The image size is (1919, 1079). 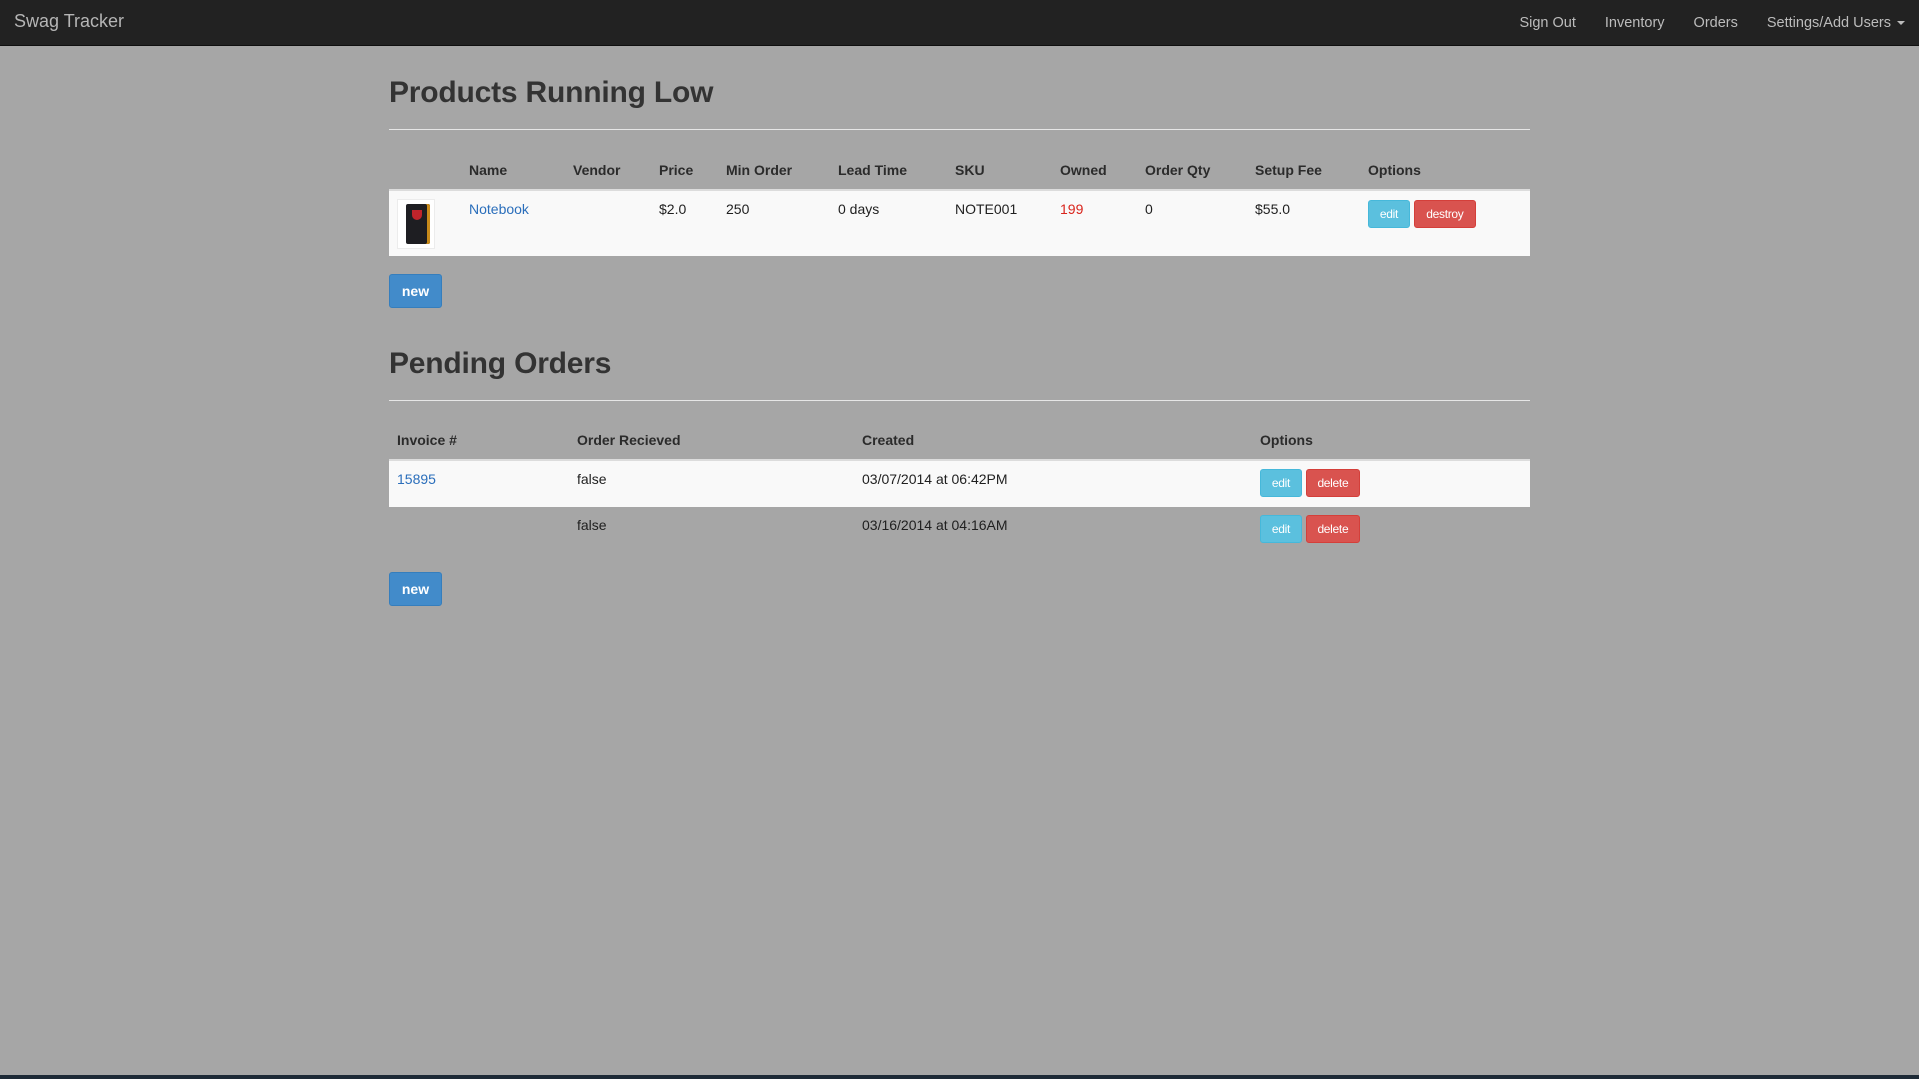 I want to click on nav-settings-label: Settings/Add Users, so click(x=1828, y=23).